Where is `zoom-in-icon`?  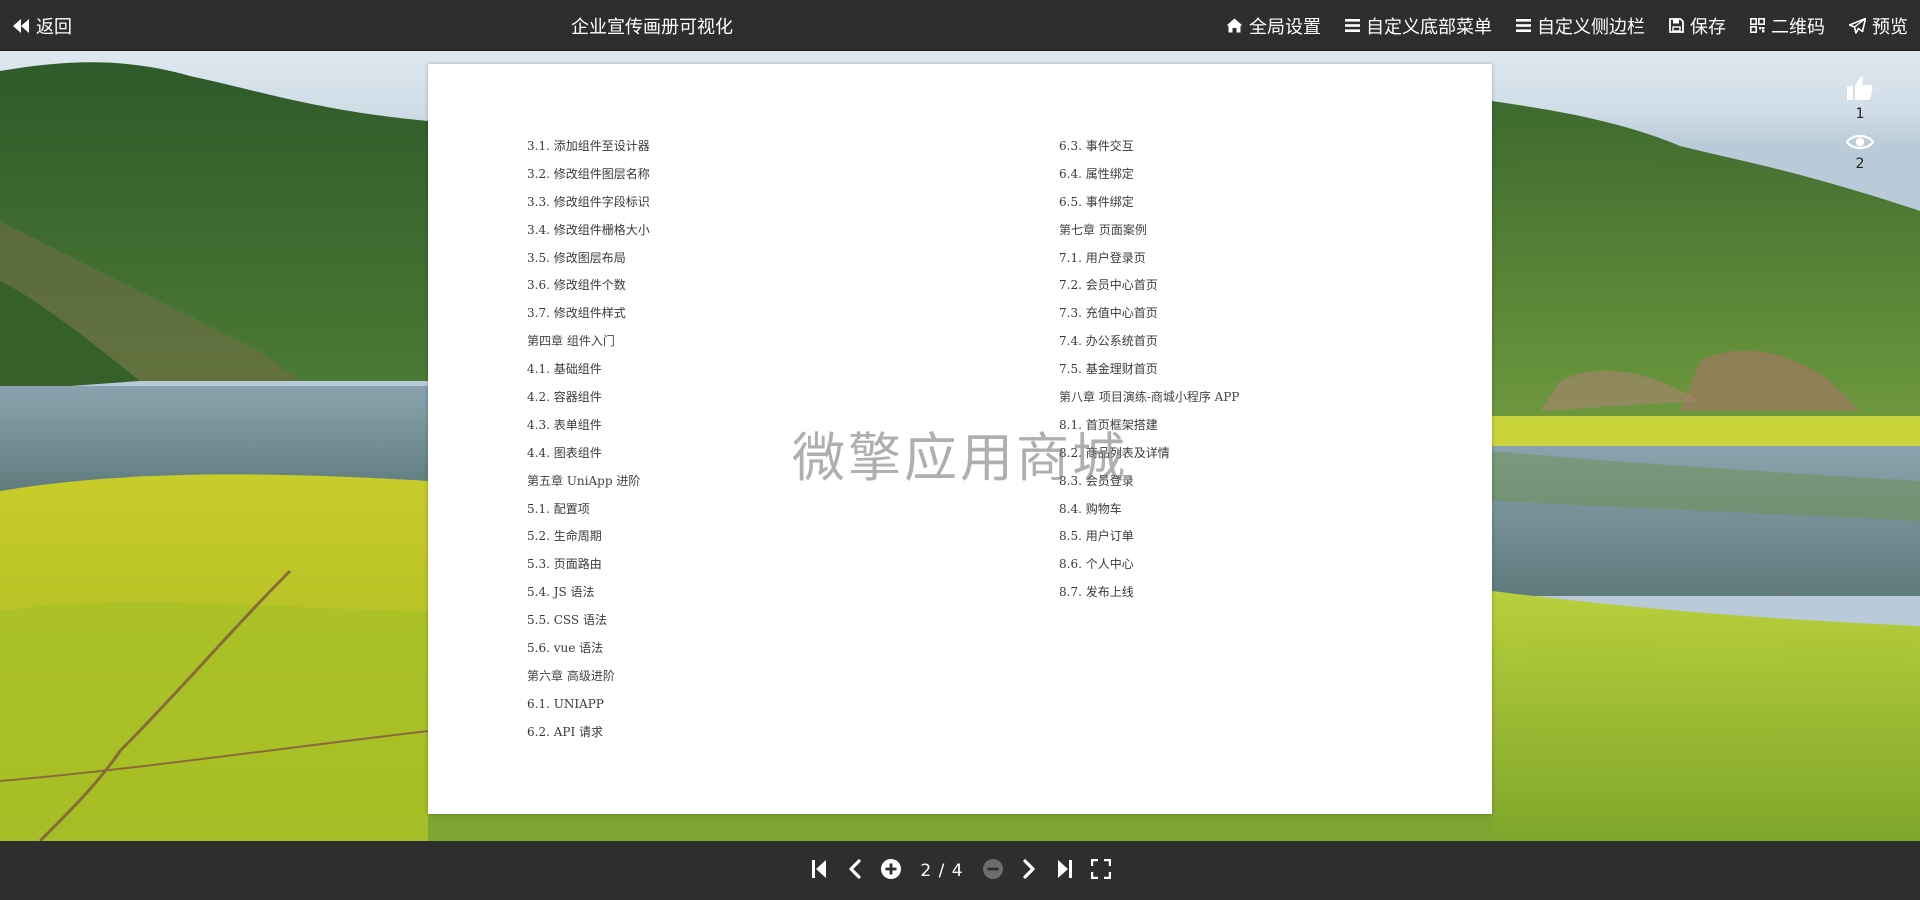 zoom-in-icon is located at coordinates (891, 871).